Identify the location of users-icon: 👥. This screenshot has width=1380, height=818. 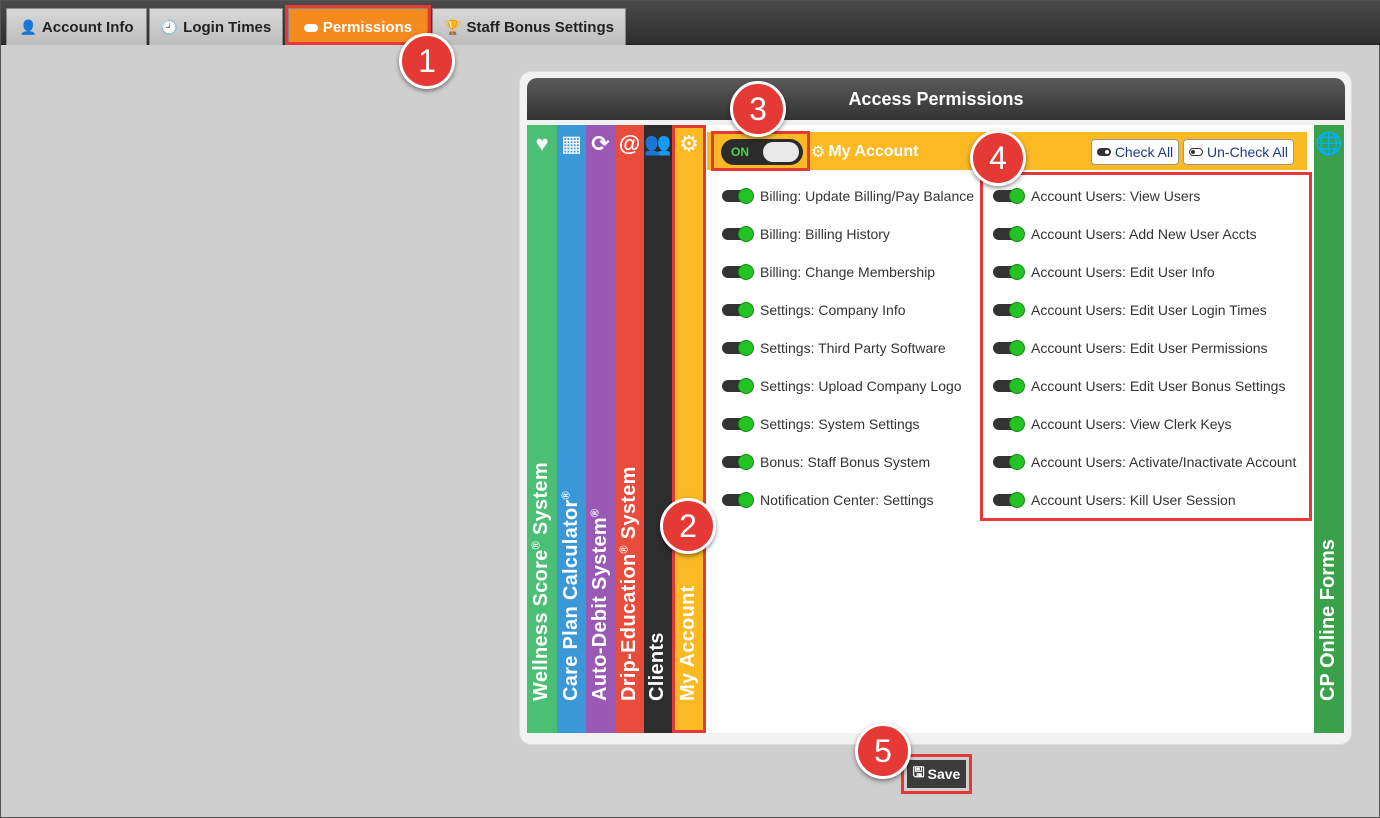
(658, 143).